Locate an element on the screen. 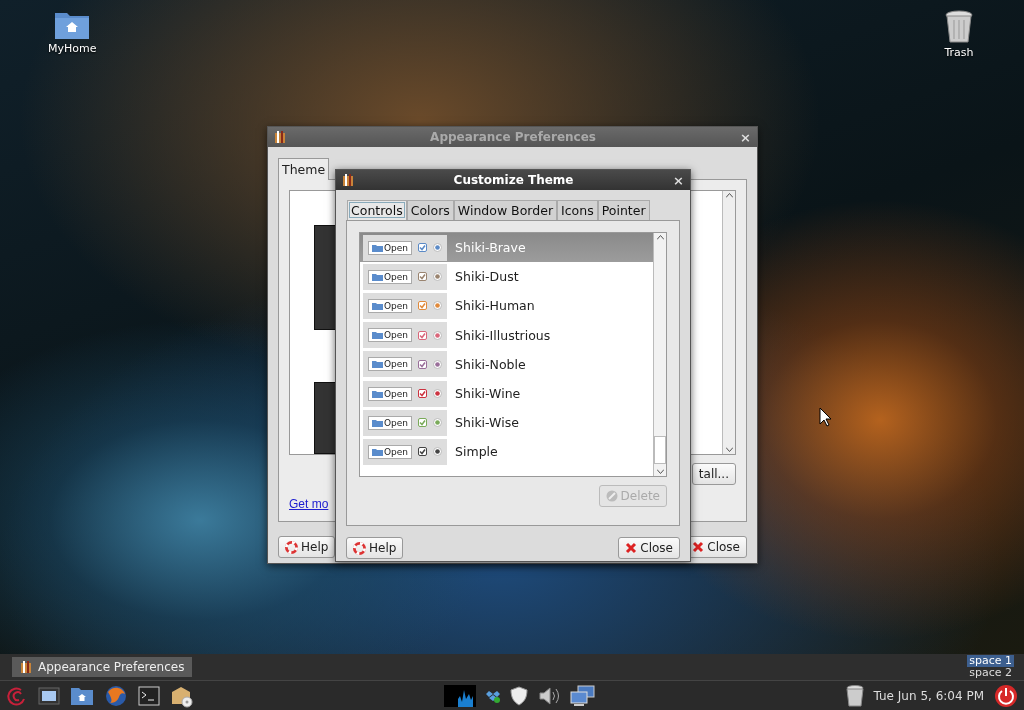  theme-name: Simple is located at coordinates (476, 452).